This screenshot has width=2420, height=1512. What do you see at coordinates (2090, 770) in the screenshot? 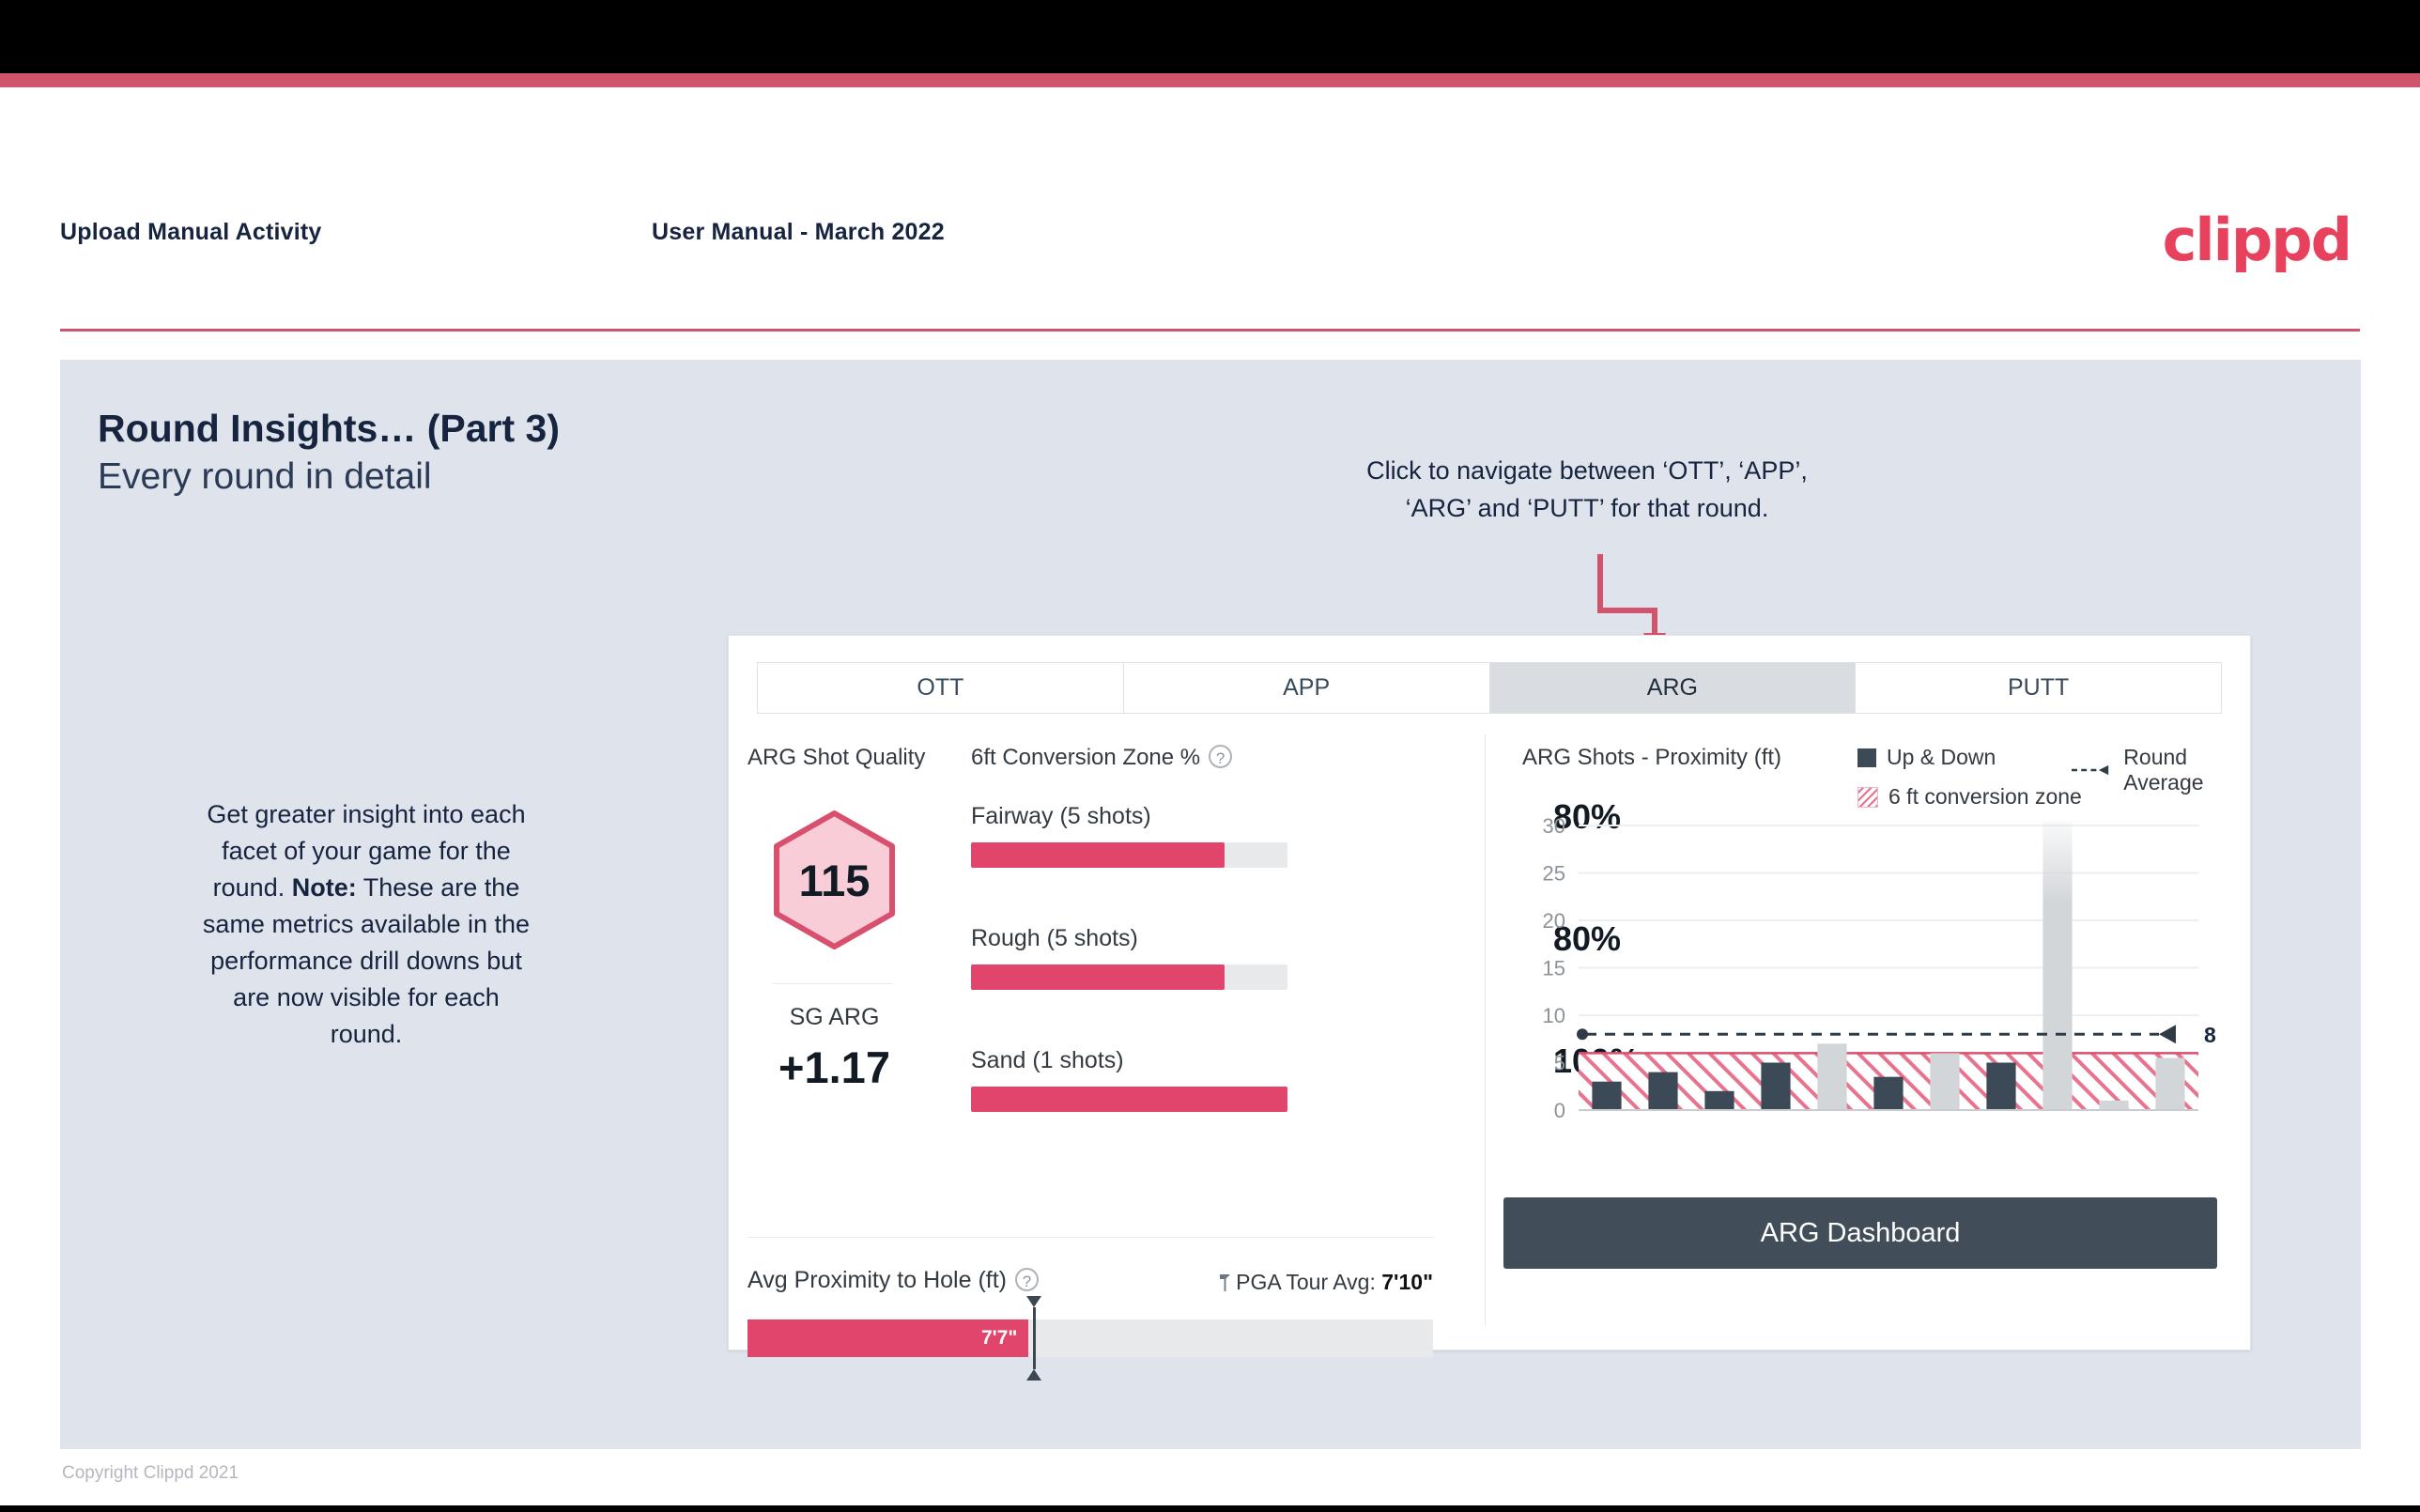
I see `dashed-arrow-icon` at bounding box center [2090, 770].